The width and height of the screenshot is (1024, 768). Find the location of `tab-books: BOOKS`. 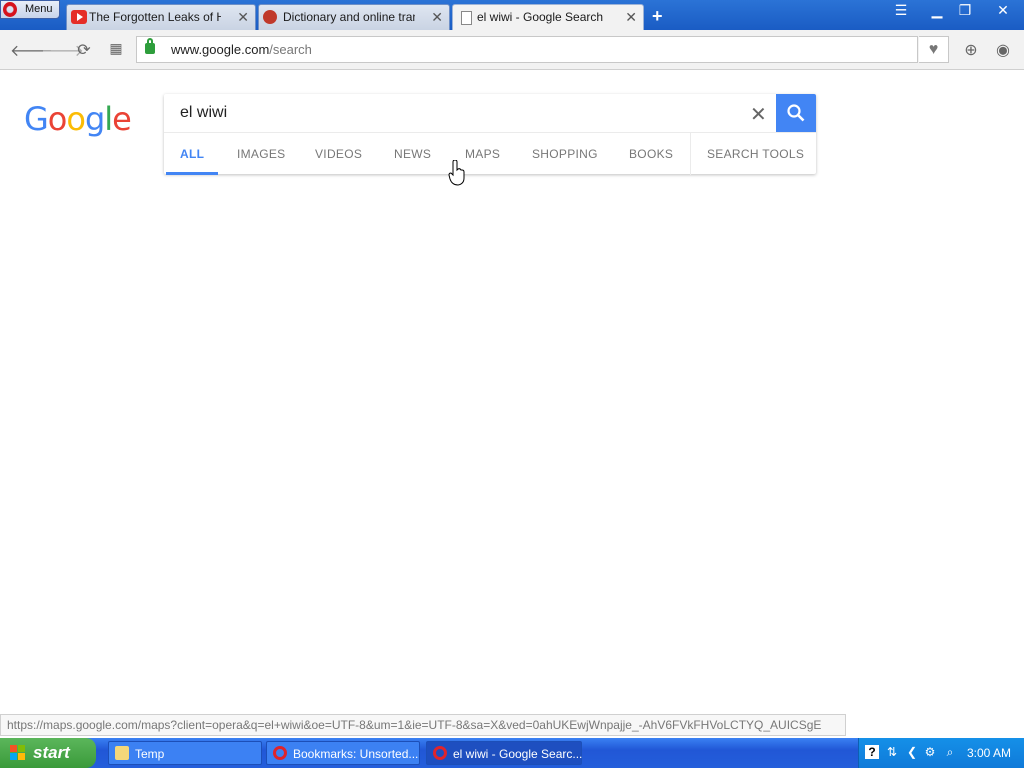

tab-books: BOOKS is located at coordinates (651, 154).